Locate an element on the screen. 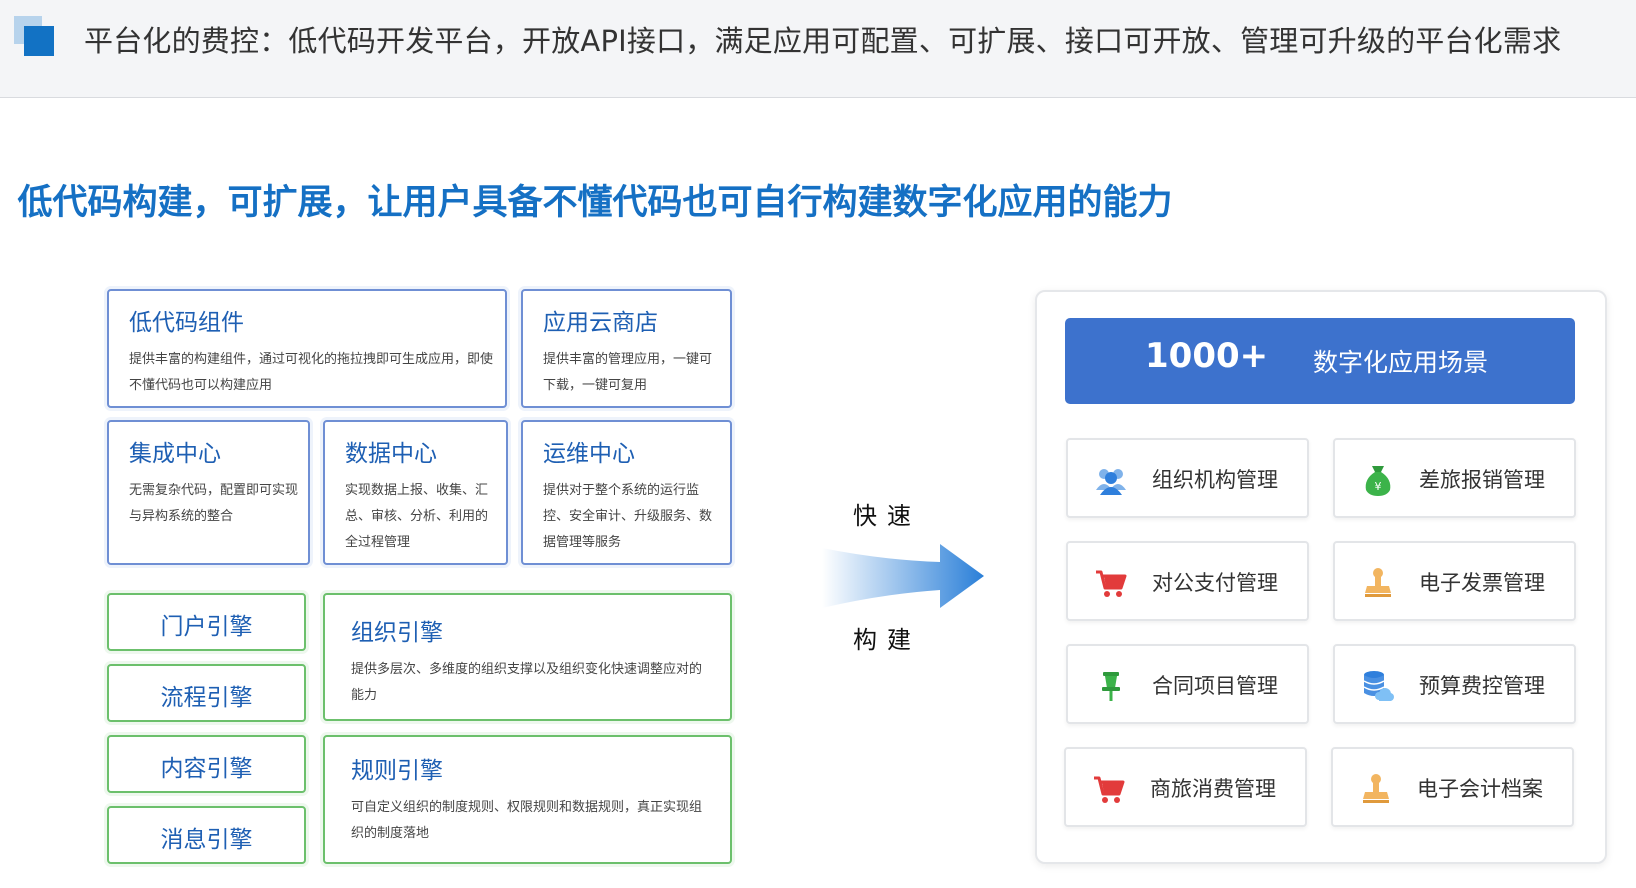 This screenshot has width=1636, height=888. card-title: 运维中心 is located at coordinates (589, 454).